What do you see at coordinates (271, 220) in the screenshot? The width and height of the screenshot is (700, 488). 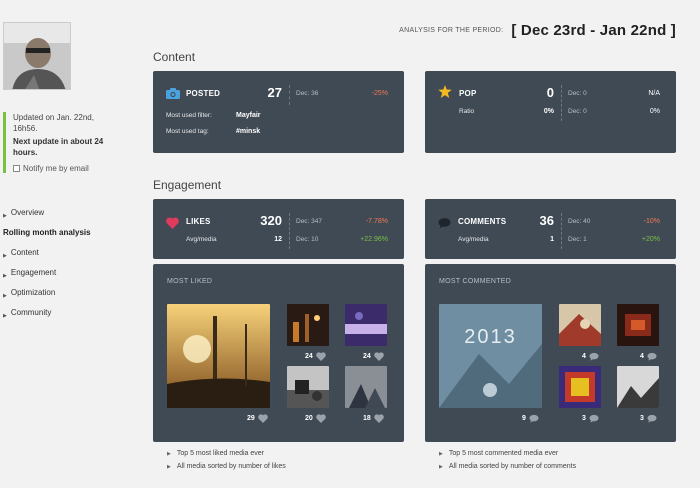 I see `likes-value: 320` at bounding box center [271, 220].